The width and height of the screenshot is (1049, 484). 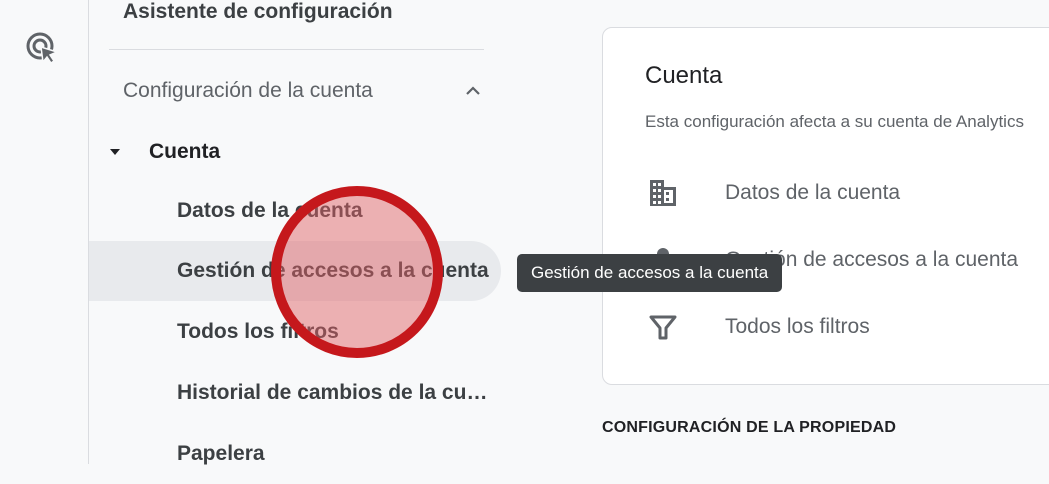 What do you see at coordinates (258, 12) in the screenshot?
I see `setup-assistant-link: Asistente de configuración` at bounding box center [258, 12].